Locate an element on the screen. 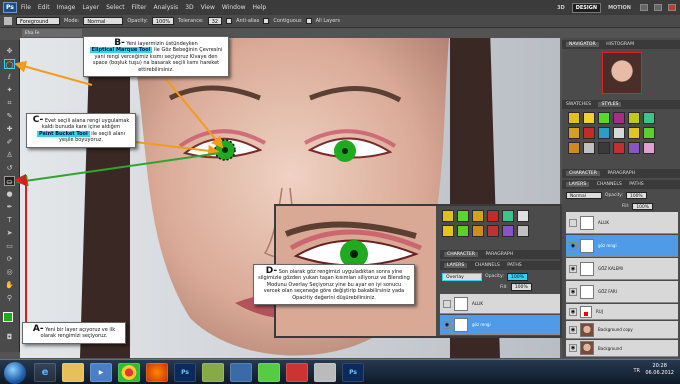  clock-time: 20:28 is located at coordinates (659, 366).